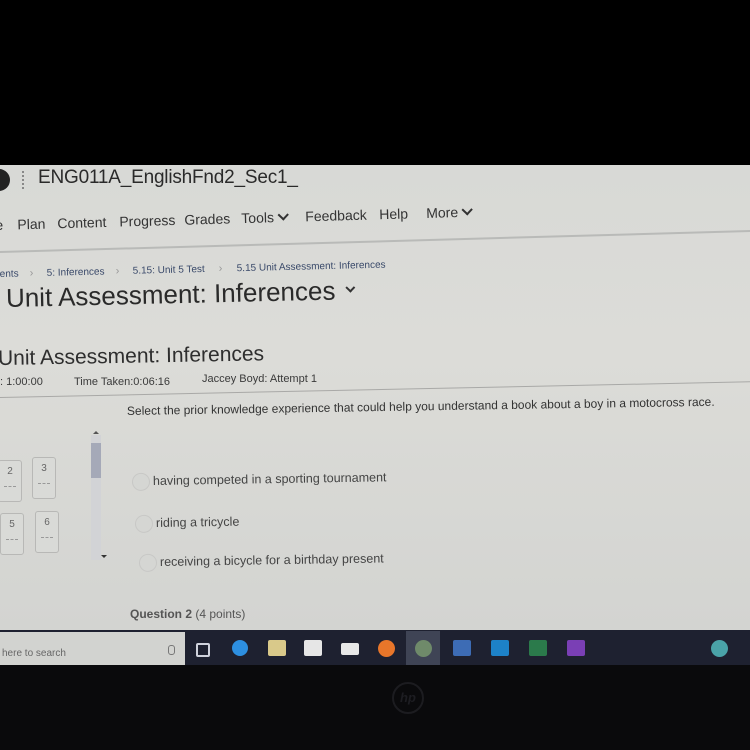  Describe the element at coordinates (313, 648) in the screenshot. I see `store-icon` at that location.